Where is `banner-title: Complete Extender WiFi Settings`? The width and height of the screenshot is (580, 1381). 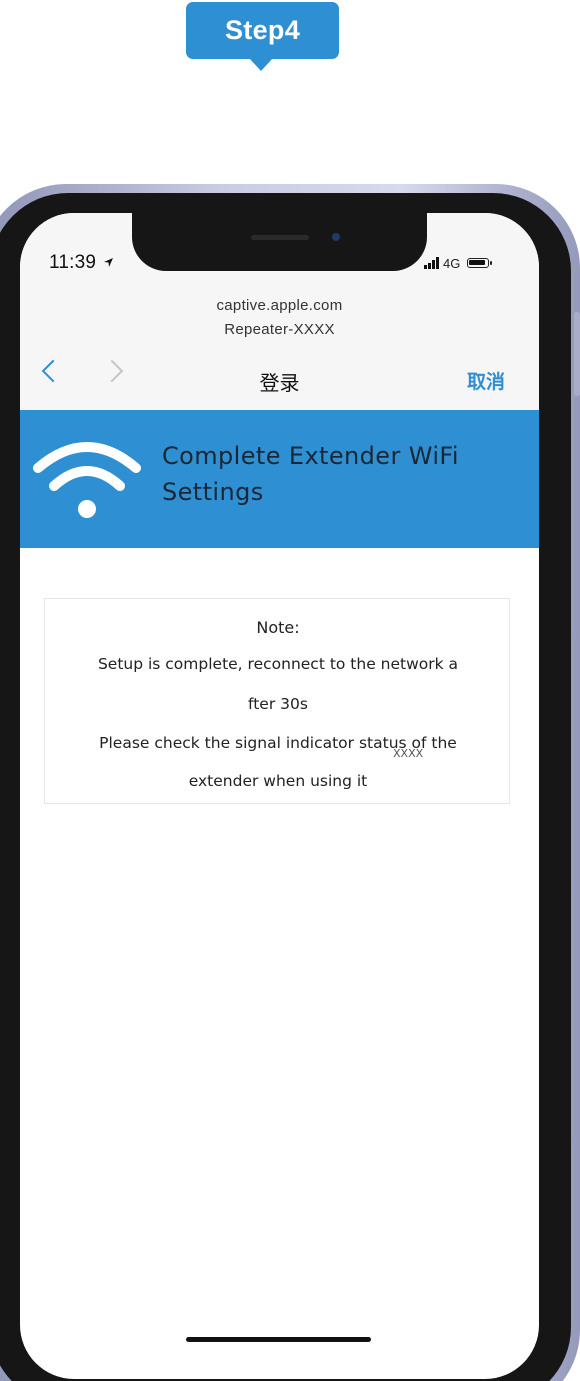
banner-title: Complete Extender WiFi Settings is located at coordinates (310, 474).